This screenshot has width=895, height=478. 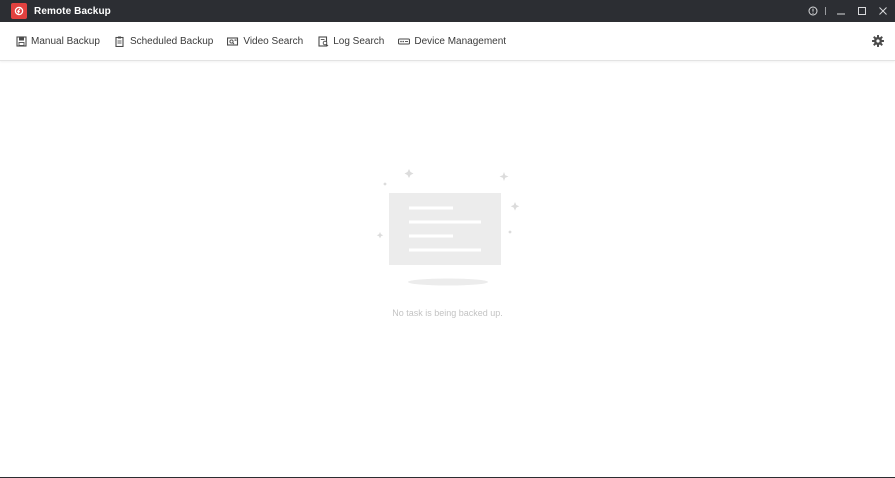 What do you see at coordinates (825, 11) in the screenshot?
I see `controls-separator` at bounding box center [825, 11].